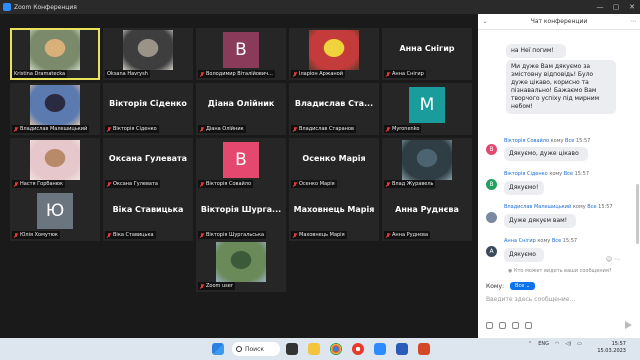 The height and width of the screenshot is (360, 640). I want to click on video-tile: Іларіон Аржаной, so click(334, 54).